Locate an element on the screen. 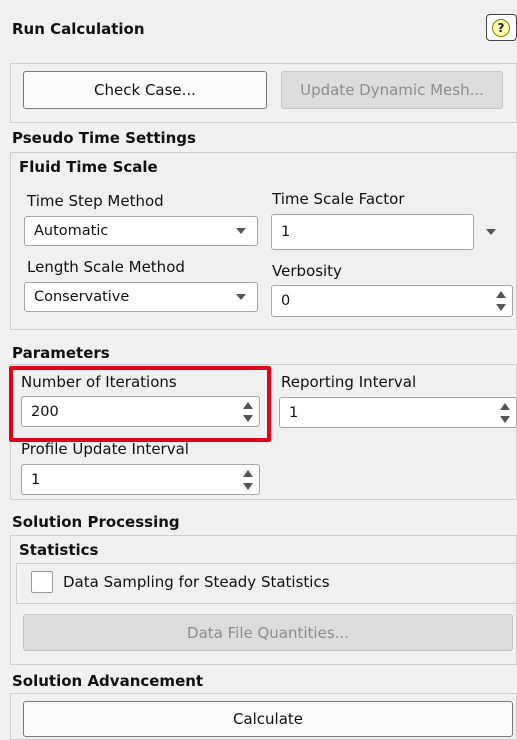  fluid-time-scale-header: Fluid Time Scale is located at coordinates (88, 167).